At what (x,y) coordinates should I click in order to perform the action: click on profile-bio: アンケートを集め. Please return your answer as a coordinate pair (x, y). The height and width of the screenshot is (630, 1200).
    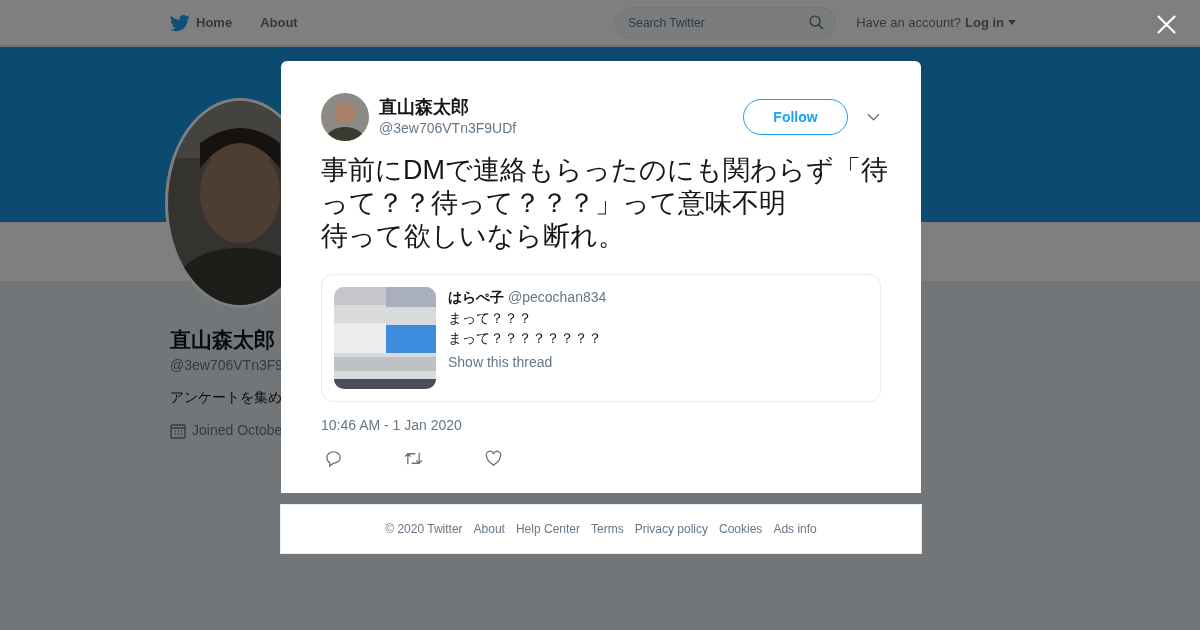
    Looking at the image, I should click on (226, 397).